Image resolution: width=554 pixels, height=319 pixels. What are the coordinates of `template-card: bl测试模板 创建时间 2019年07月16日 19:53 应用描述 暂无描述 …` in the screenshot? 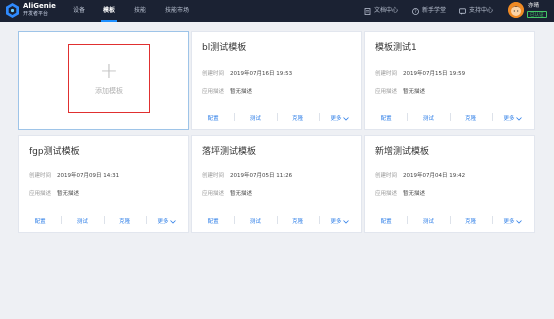 It's located at (276, 80).